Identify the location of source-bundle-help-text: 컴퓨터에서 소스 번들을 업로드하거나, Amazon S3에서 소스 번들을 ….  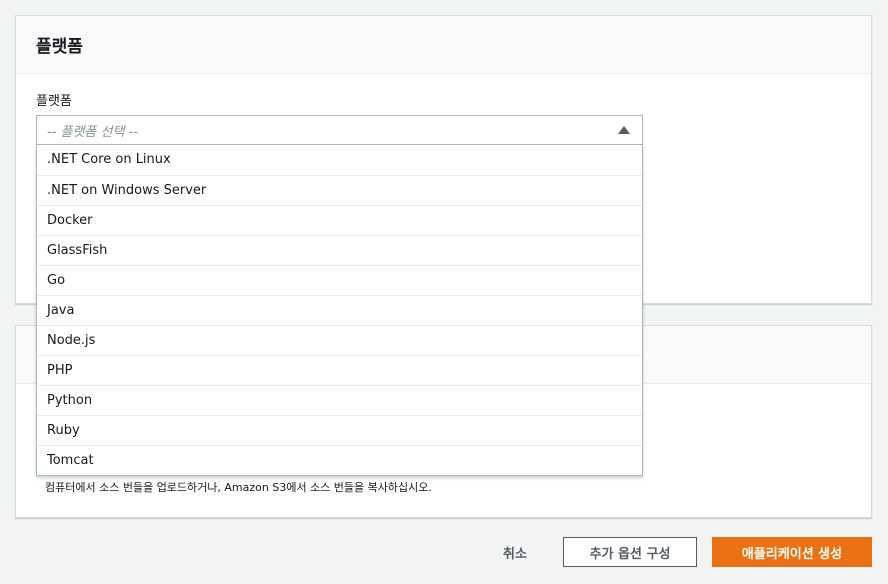
(238, 487).